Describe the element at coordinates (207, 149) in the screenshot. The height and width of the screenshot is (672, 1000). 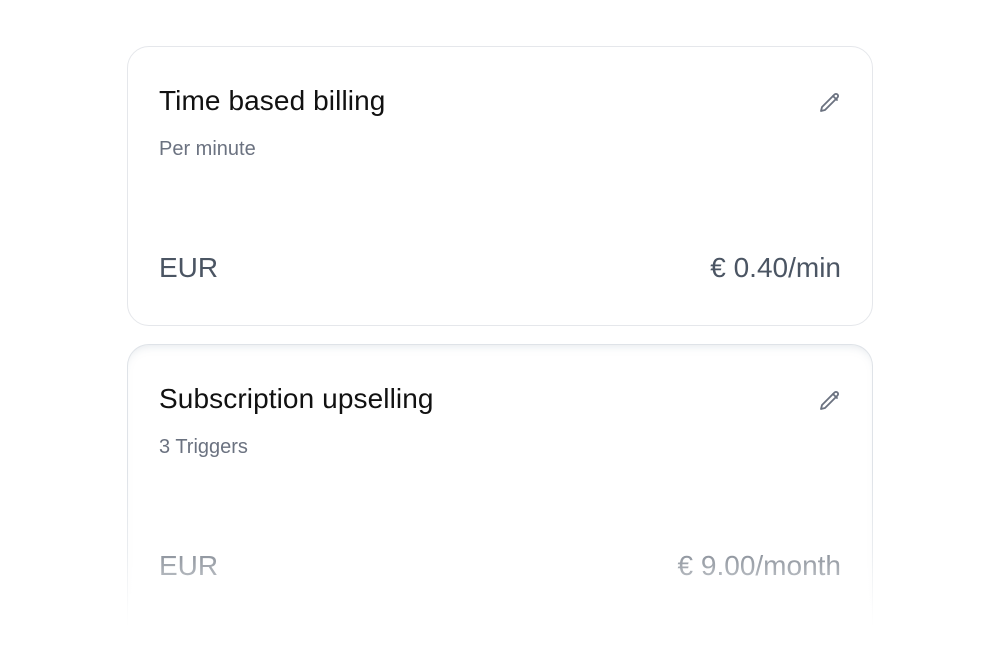
I see `card-subtitle: Per minute` at that location.